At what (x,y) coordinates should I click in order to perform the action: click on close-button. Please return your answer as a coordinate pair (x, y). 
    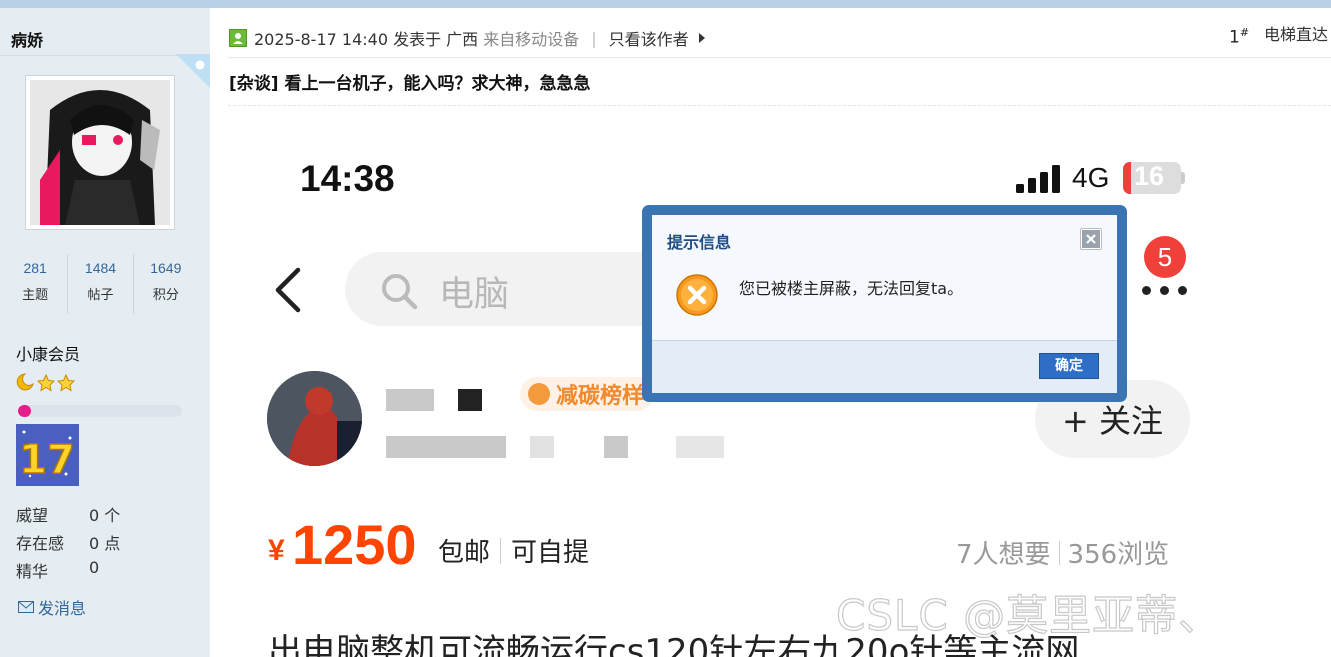
    Looking at the image, I should click on (1091, 239).